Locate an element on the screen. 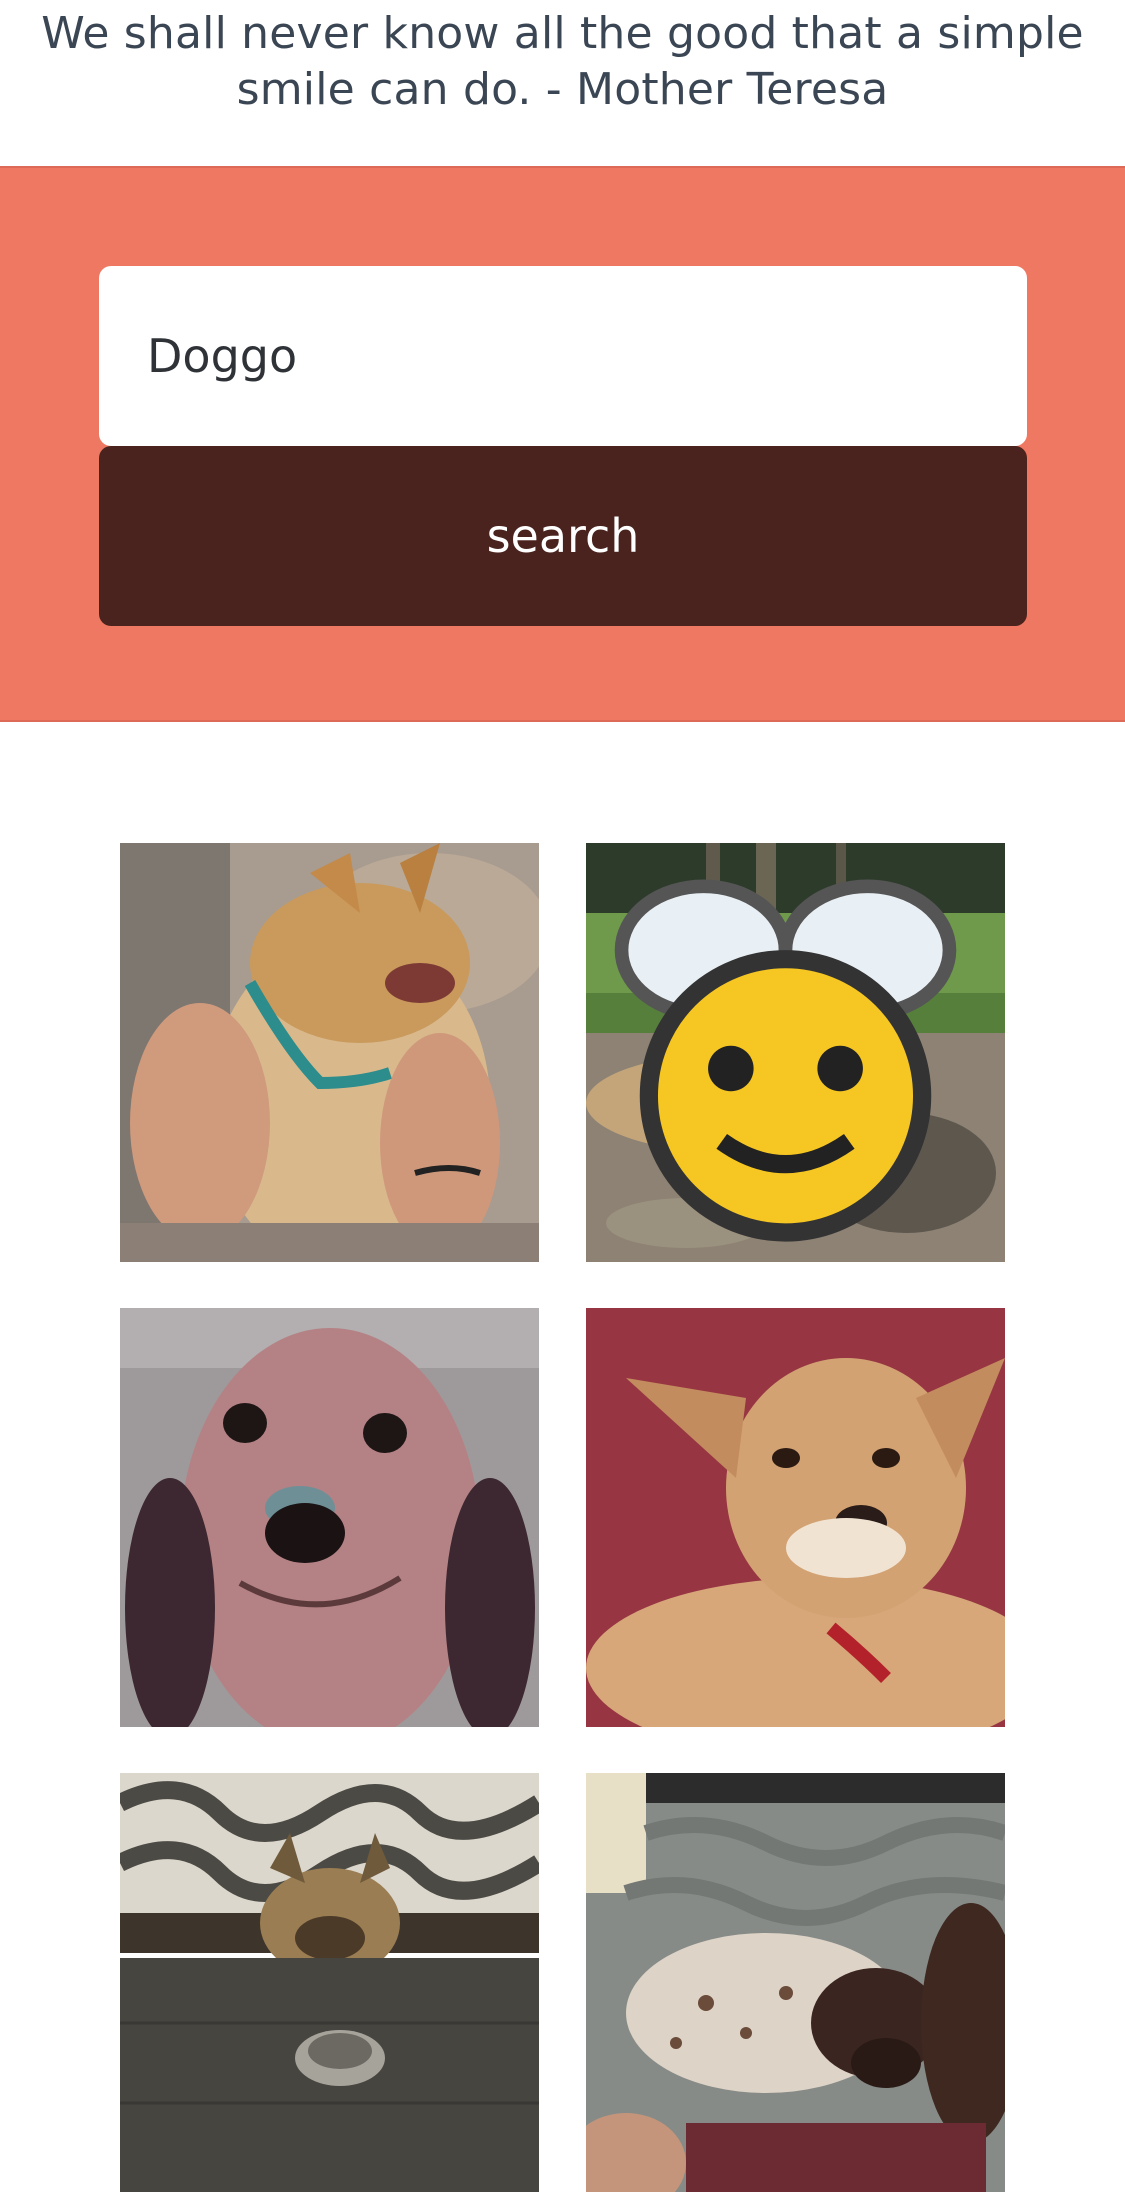  search-input is located at coordinates (563, 356).